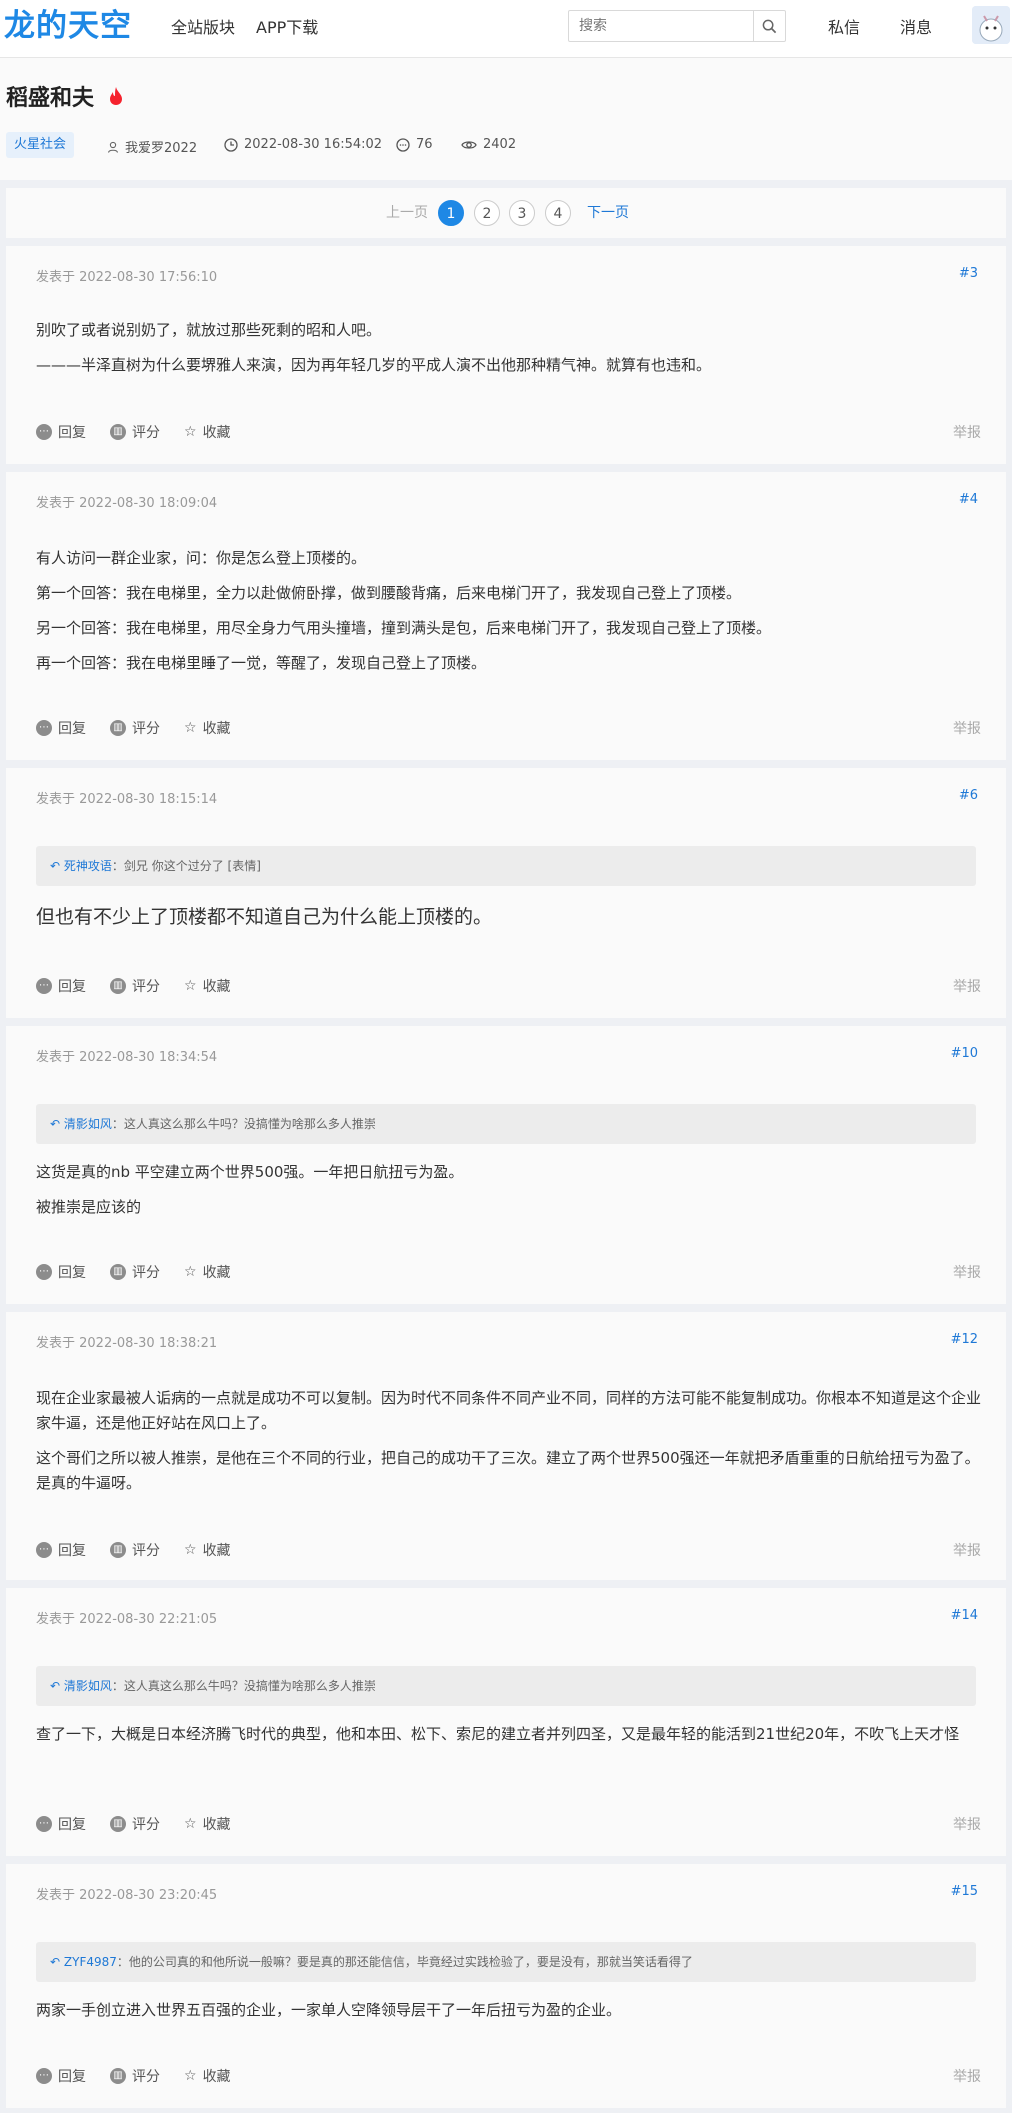 The image size is (1012, 2113). What do you see at coordinates (161, 148) in the screenshot?
I see `author-name: 我爱罗2022` at bounding box center [161, 148].